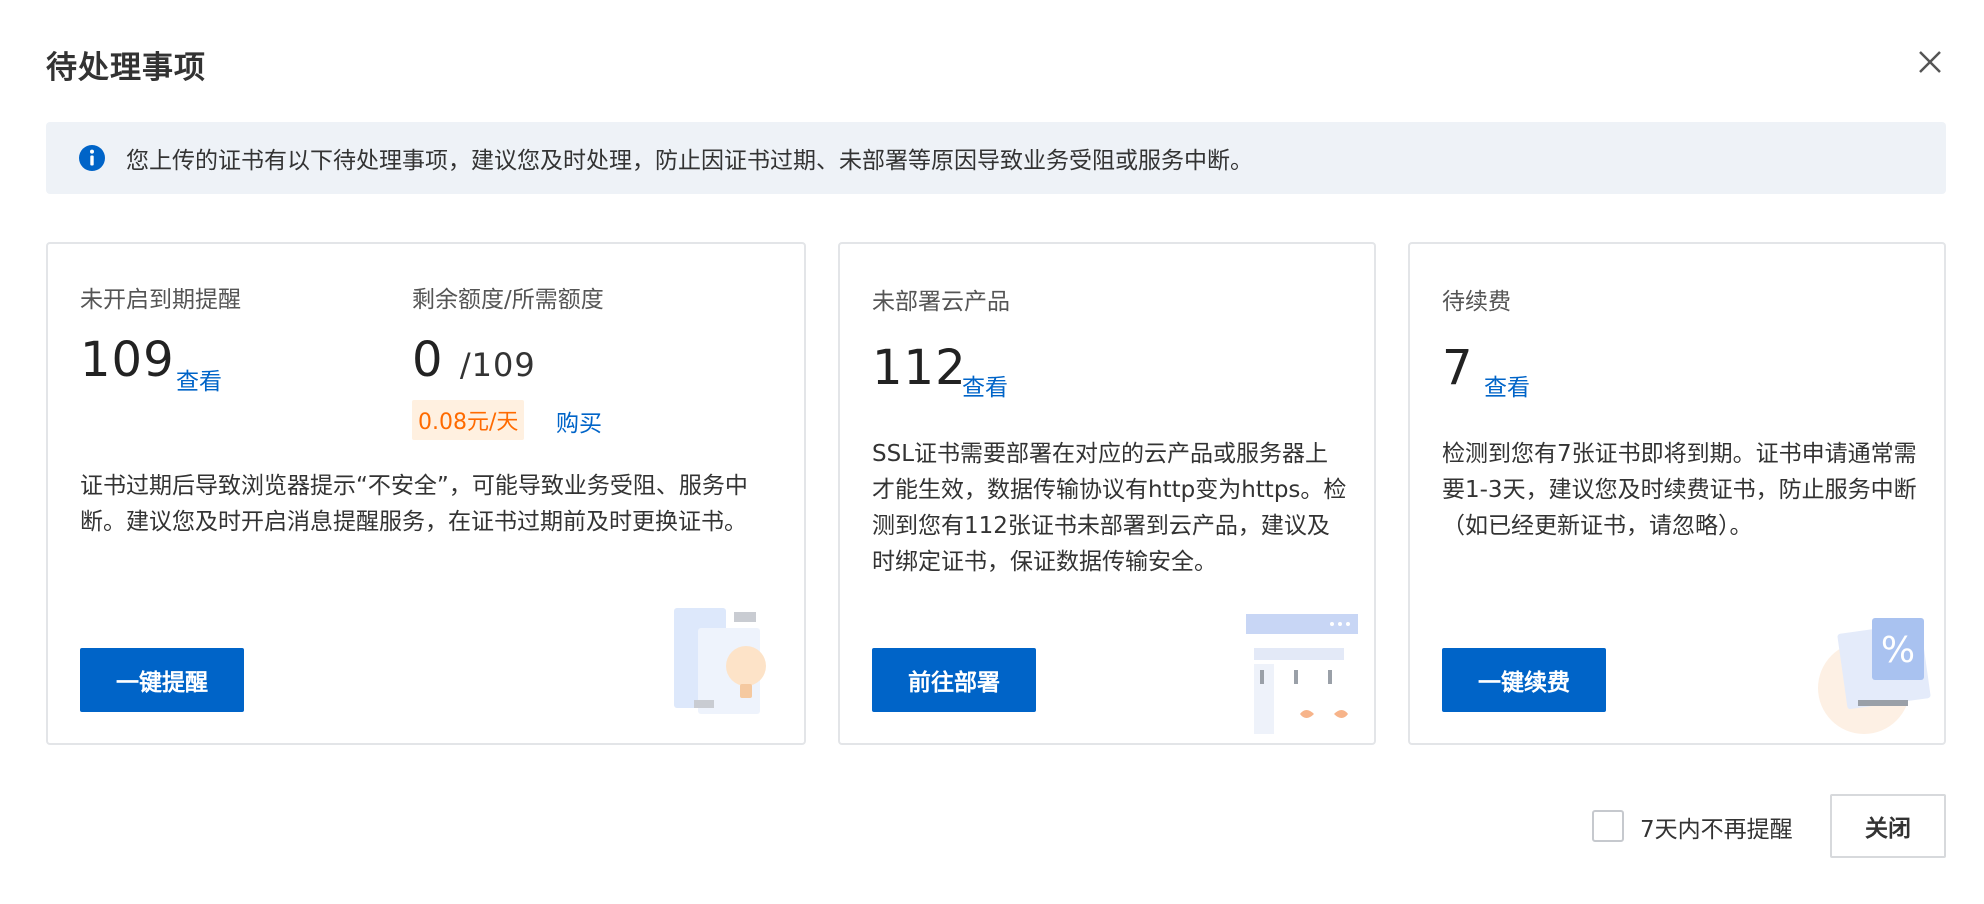 The image size is (1984, 904). I want to click on go-deploy-button: 前往部署, so click(954, 680).